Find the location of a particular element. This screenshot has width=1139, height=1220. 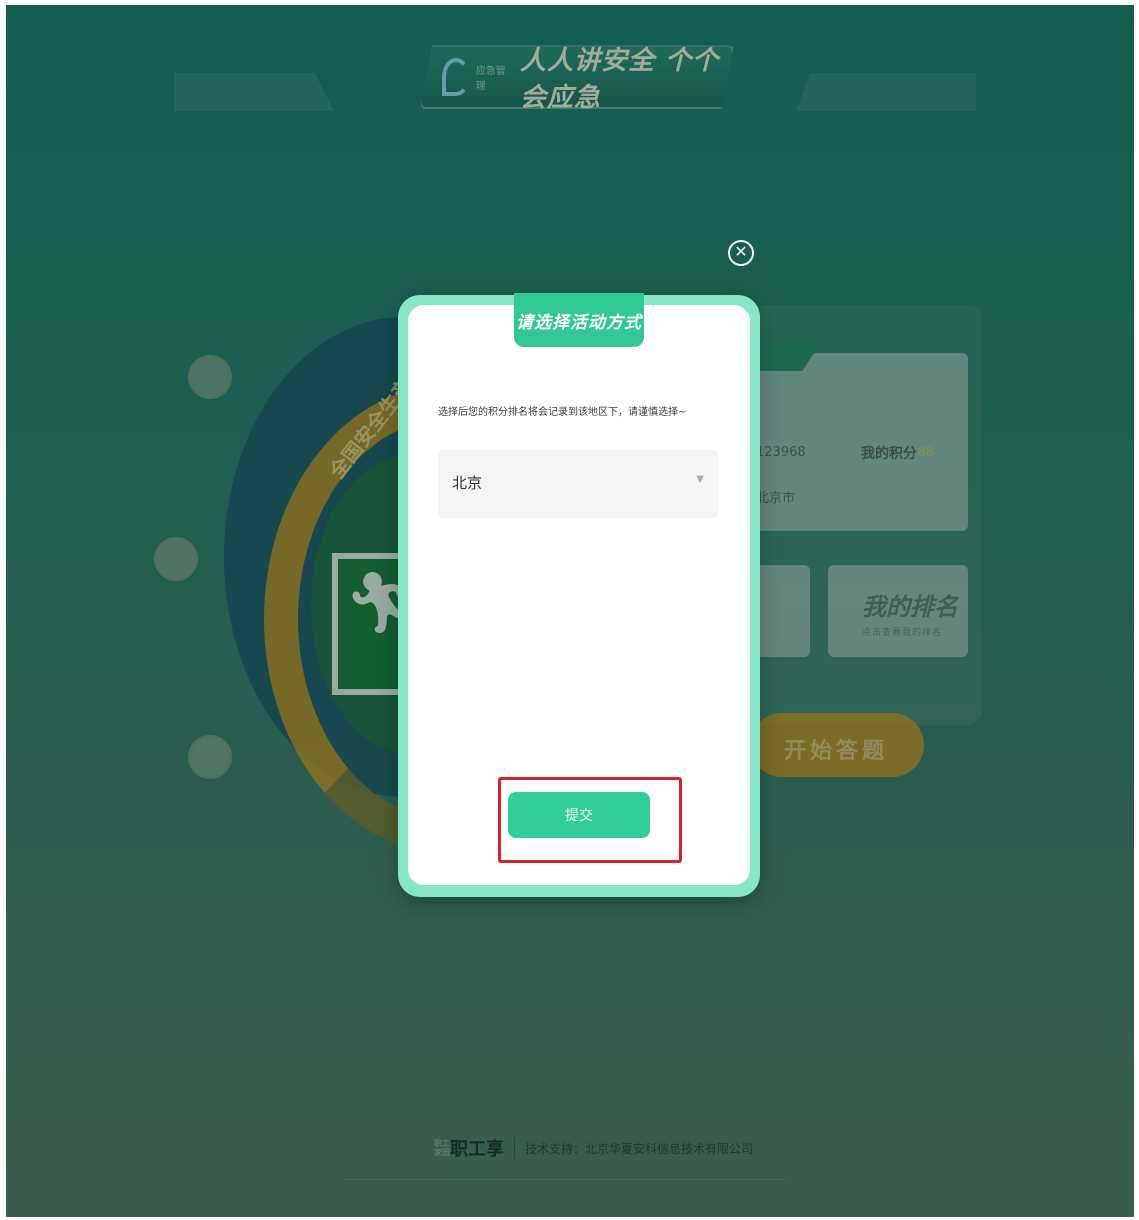

dialog-body: 选择后您的积分排名将会记录到该地区下，请谨慎选择~ 北京 ▼ 提交 is located at coordinates (579, 595).